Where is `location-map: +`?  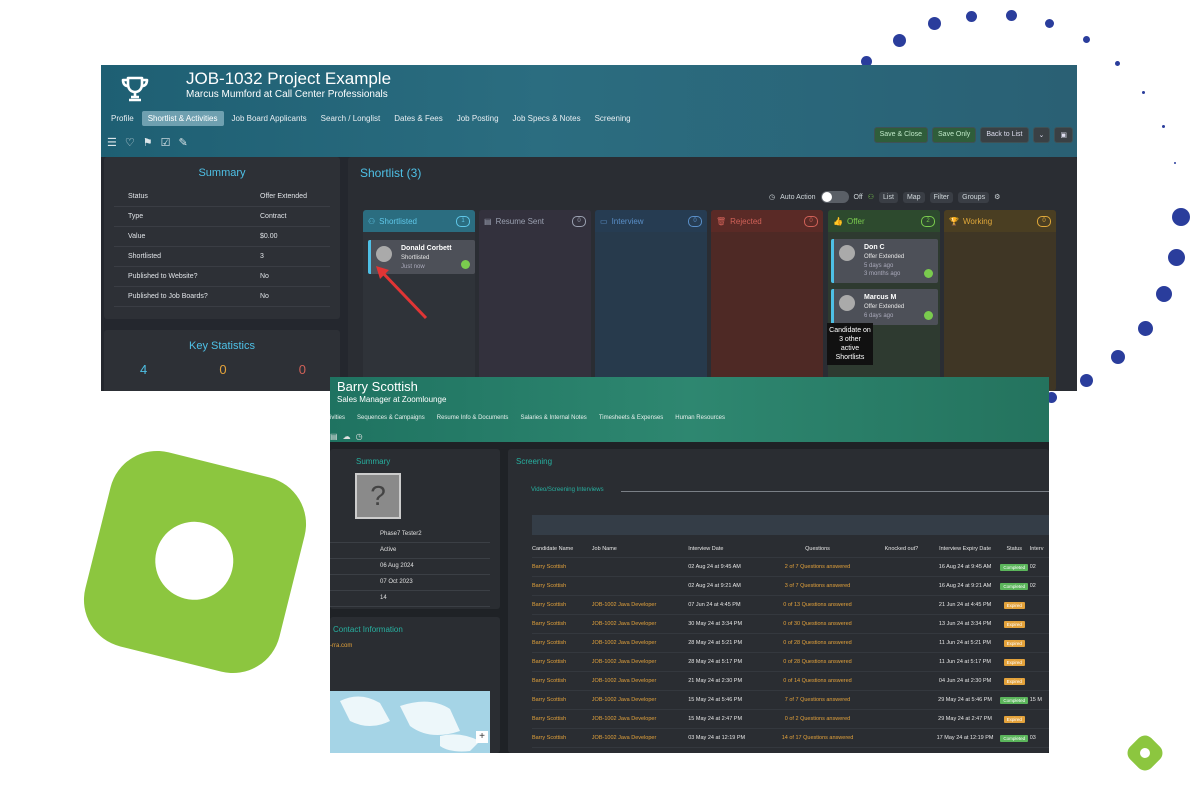 location-map: + is located at coordinates (410, 722).